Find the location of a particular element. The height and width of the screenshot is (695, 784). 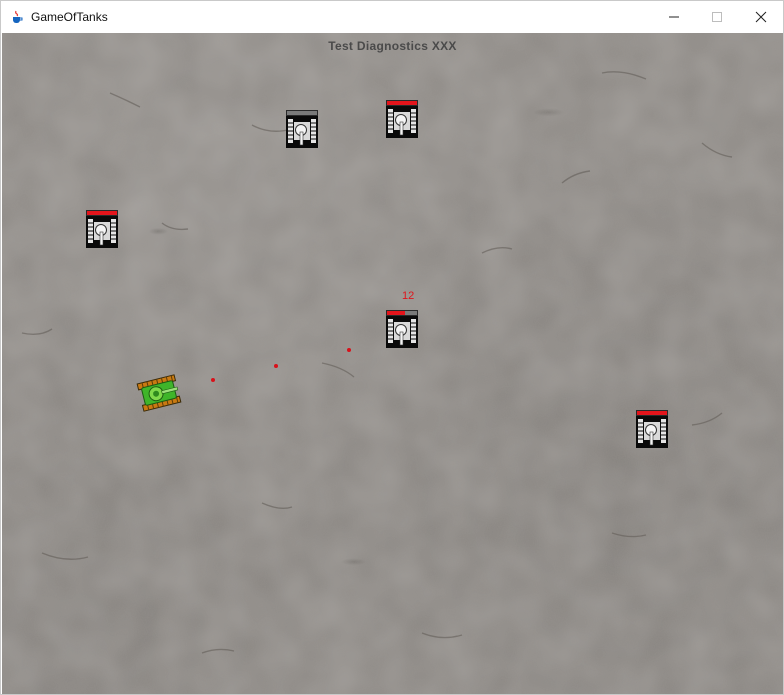

maximize-icon is located at coordinates (717, 17).